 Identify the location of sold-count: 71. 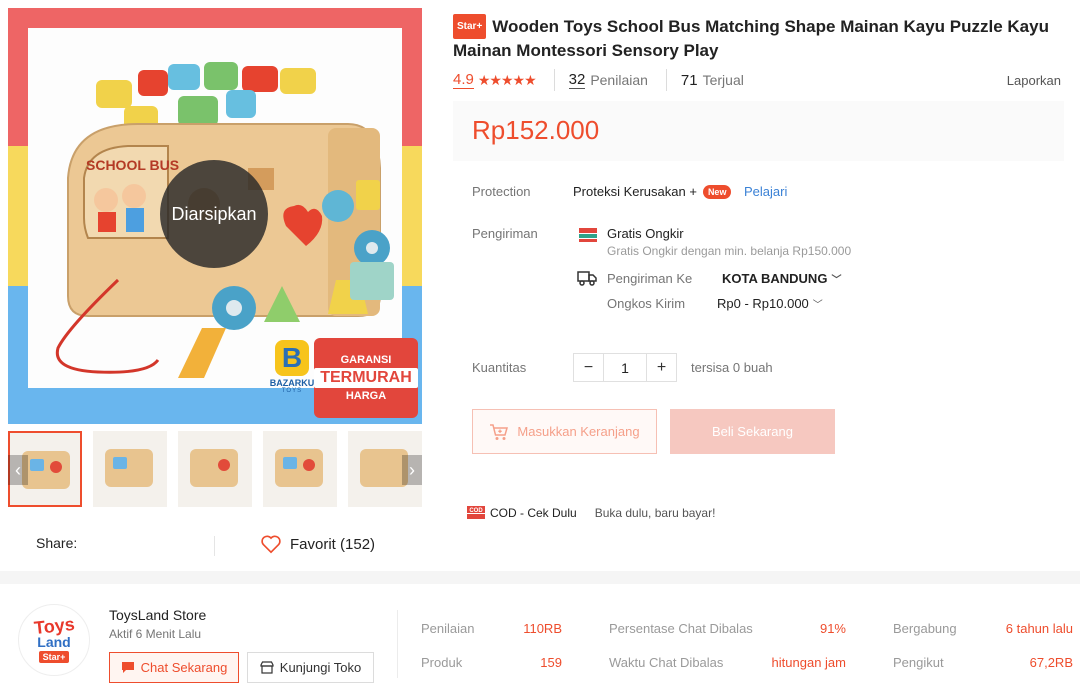
(689, 80).